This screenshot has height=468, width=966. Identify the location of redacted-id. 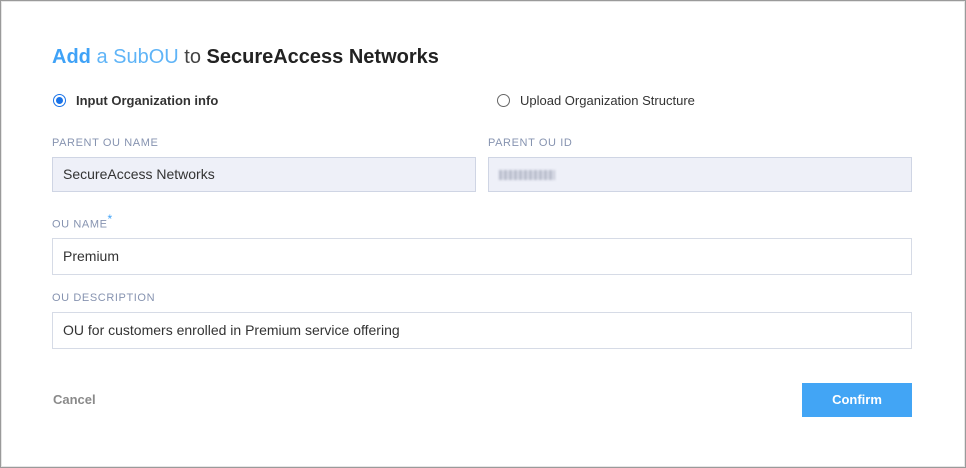
(527, 175).